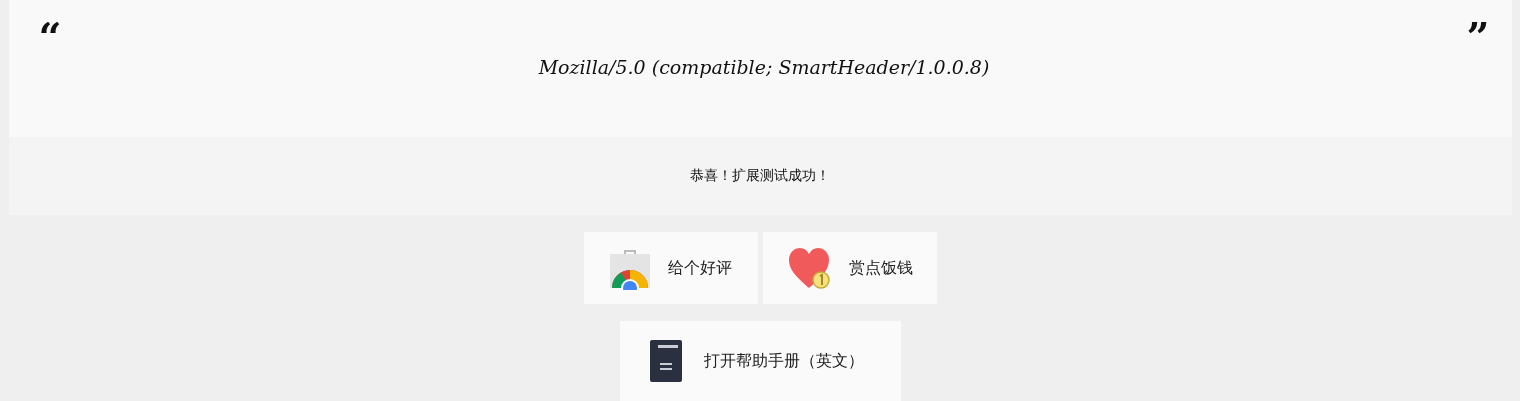 The width and height of the screenshot is (1520, 401). I want to click on heart-coin-icon, so click(809, 268).